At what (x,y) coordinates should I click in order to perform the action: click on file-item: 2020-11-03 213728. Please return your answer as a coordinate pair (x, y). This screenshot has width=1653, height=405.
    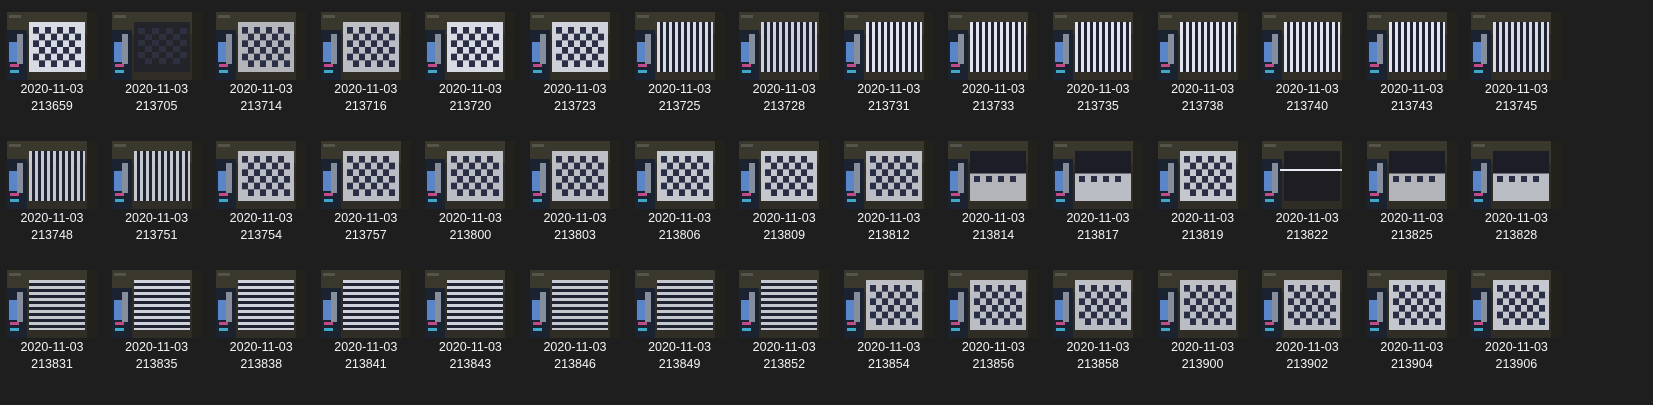
    Looking at the image, I should click on (784, 72).